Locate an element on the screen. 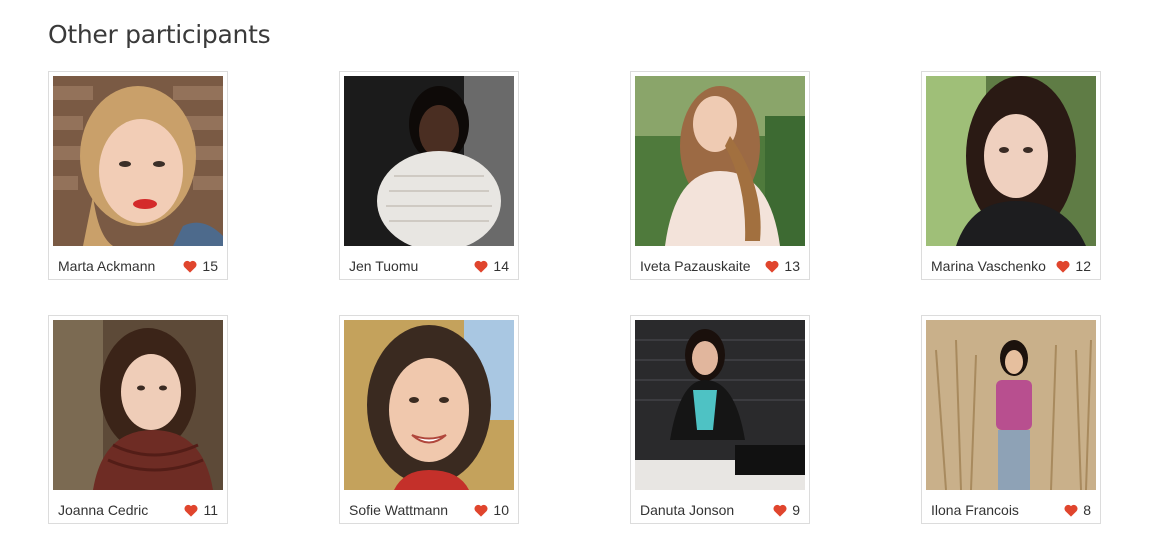  participant-card: Marina Vaschenko 12 is located at coordinates (1011, 175).